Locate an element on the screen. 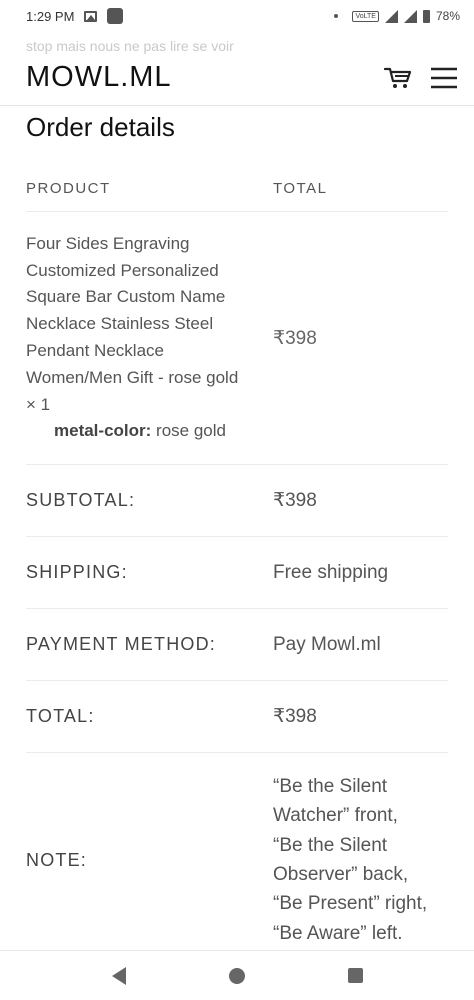 The height and width of the screenshot is (1000, 474). subtotal-label: SUBTOTAL: is located at coordinates (81, 500).